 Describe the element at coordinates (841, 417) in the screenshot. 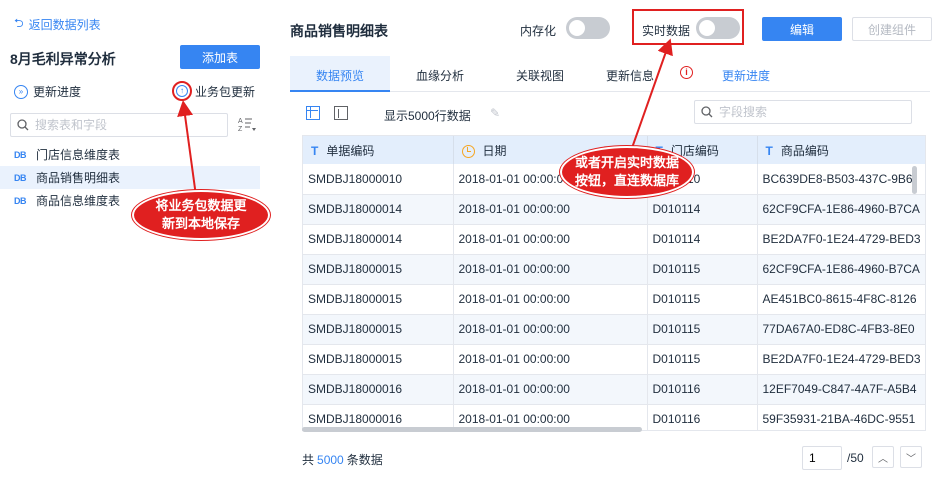

I see `table-cell: 59F35931-21BA-46DC-9551` at that location.